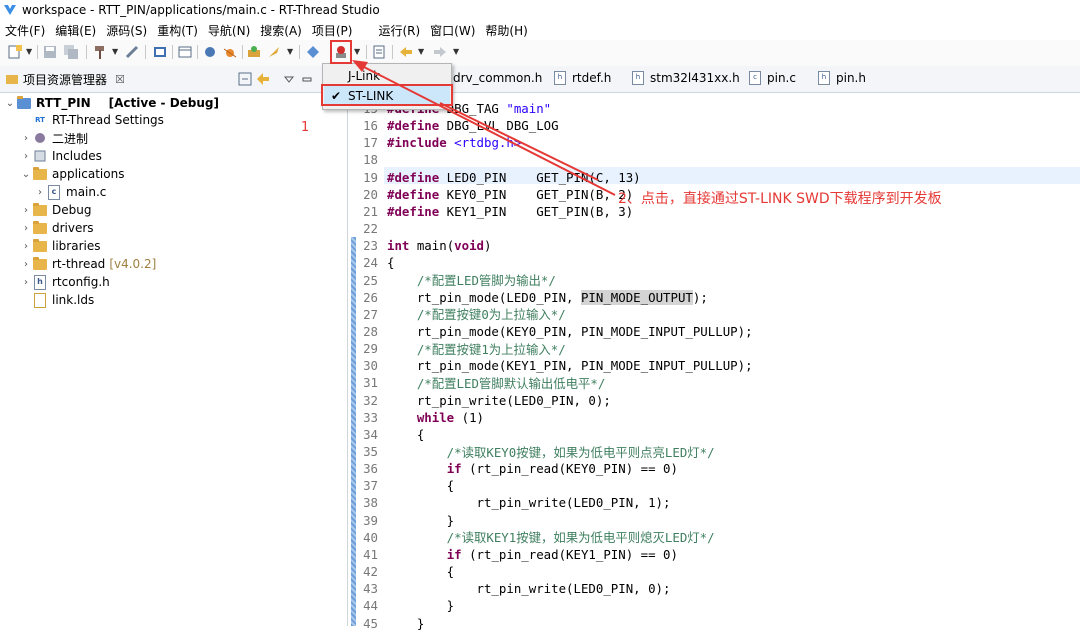 The height and width of the screenshot is (632, 1080). I want to click on code-line: 27 /*配置按键0为上拉输入*/, so click(715, 314).